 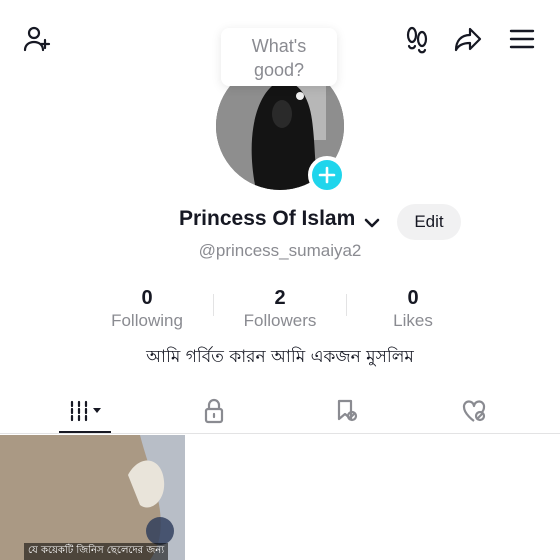 What do you see at coordinates (267, 219) in the screenshot?
I see `profile-name: Princess Of Islam` at bounding box center [267, 219].